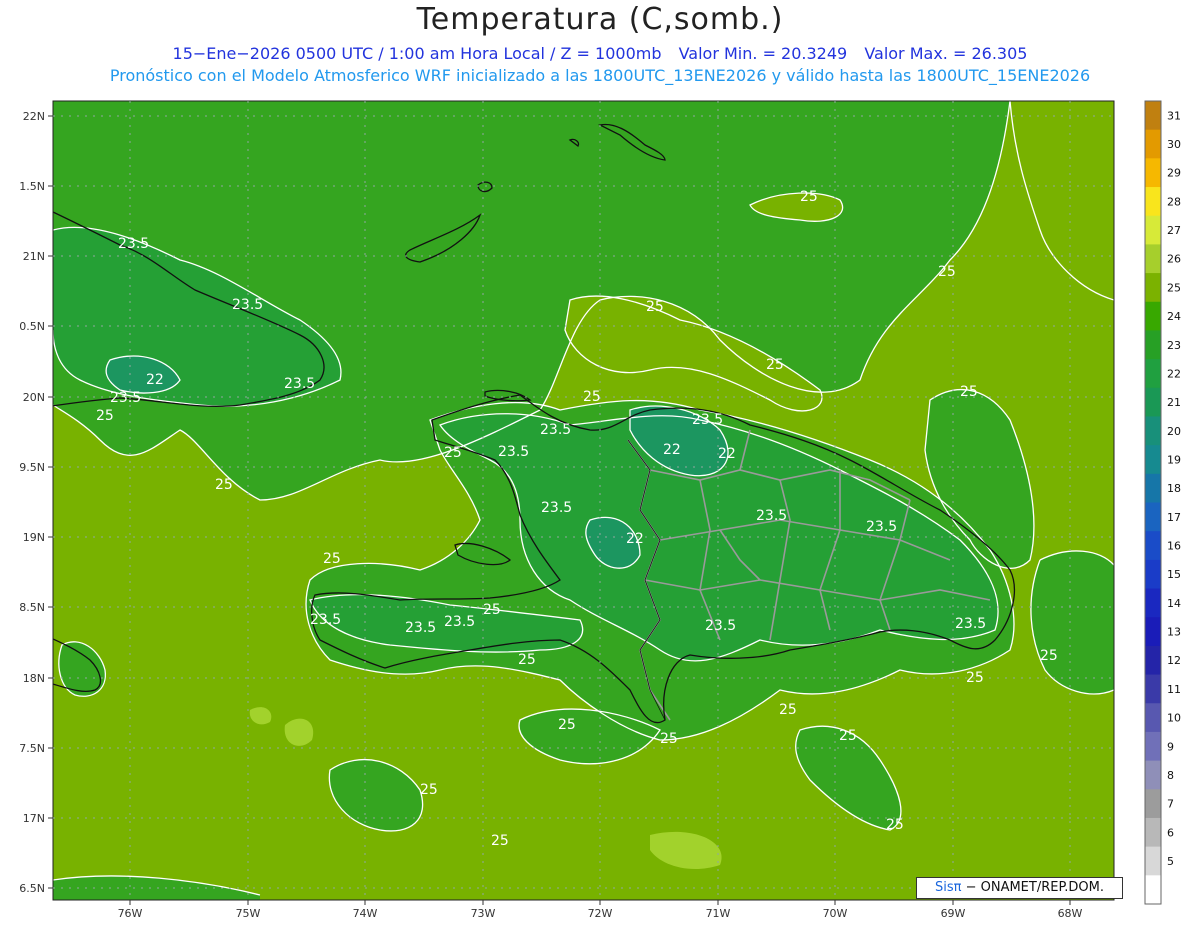 This screenshot has width=1200, height=927. Describe the element at coordinates (1174, 230) in the screenshot. I see `colorbar-label: 27` at that location.